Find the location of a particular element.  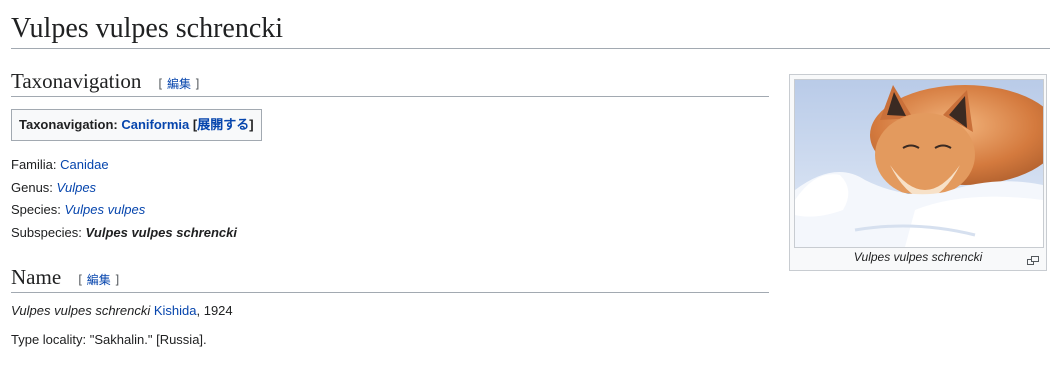

rank-genus: Genus: Vulpes is located at coordinates (124, 188).